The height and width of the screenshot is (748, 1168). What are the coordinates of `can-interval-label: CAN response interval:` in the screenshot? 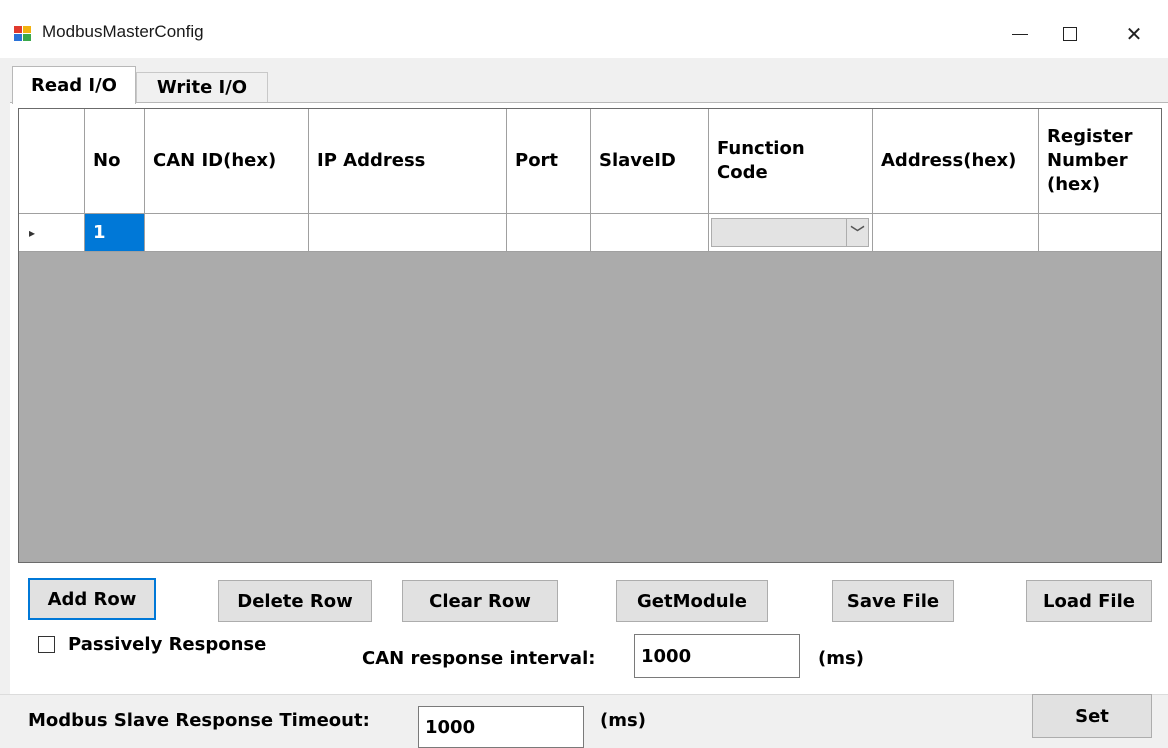 It's located at (479, 658).